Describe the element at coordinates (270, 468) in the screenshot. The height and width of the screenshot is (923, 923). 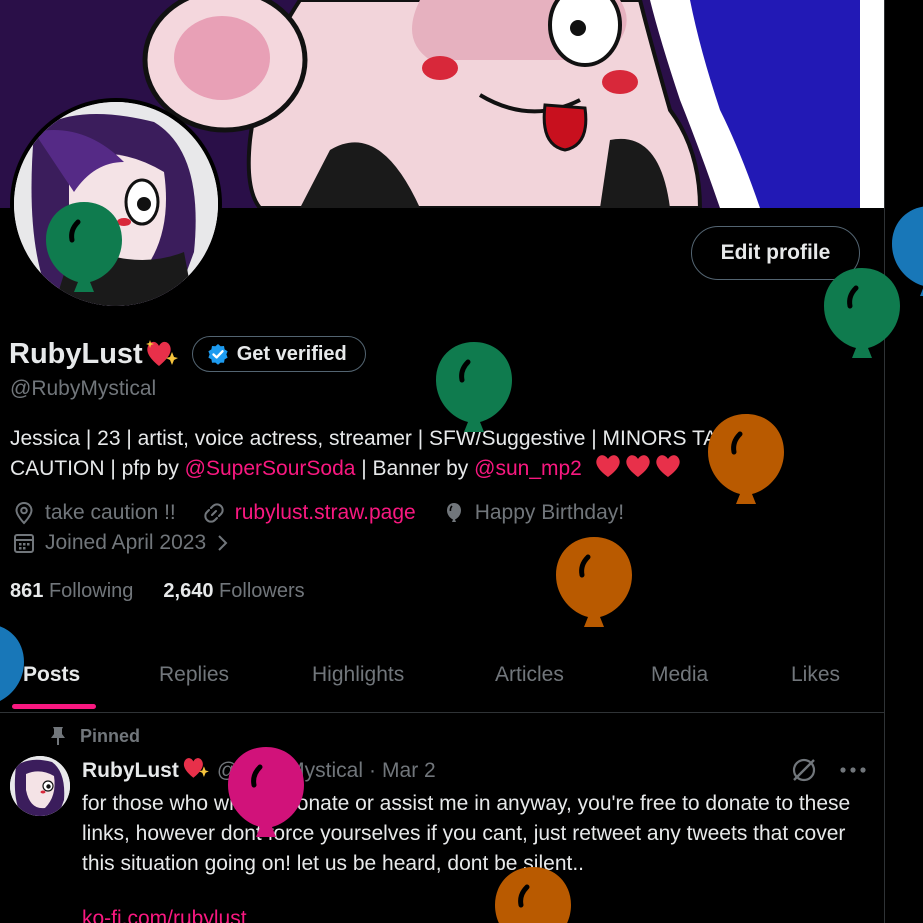
I see `pfp-artist-link: @SuperSourSoda` at that location.